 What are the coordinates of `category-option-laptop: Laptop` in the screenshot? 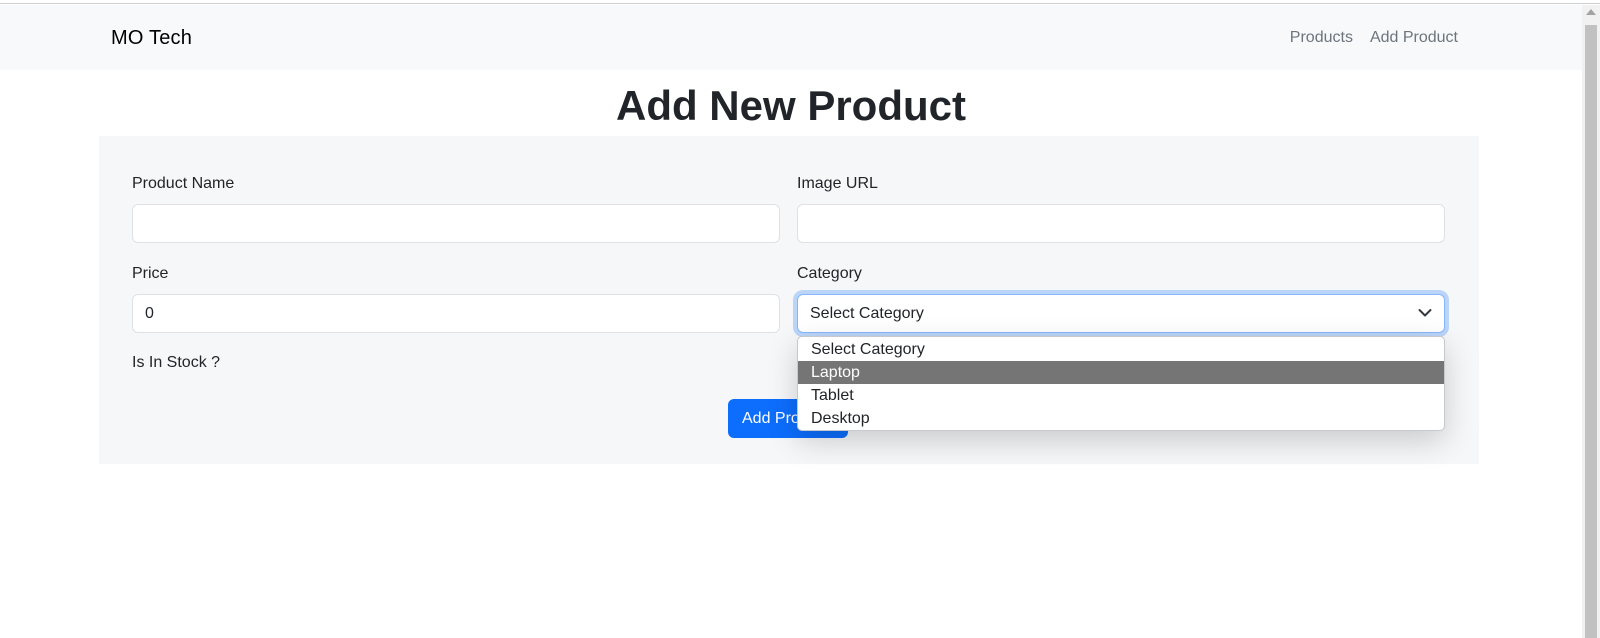 It's located at (1121, 372).